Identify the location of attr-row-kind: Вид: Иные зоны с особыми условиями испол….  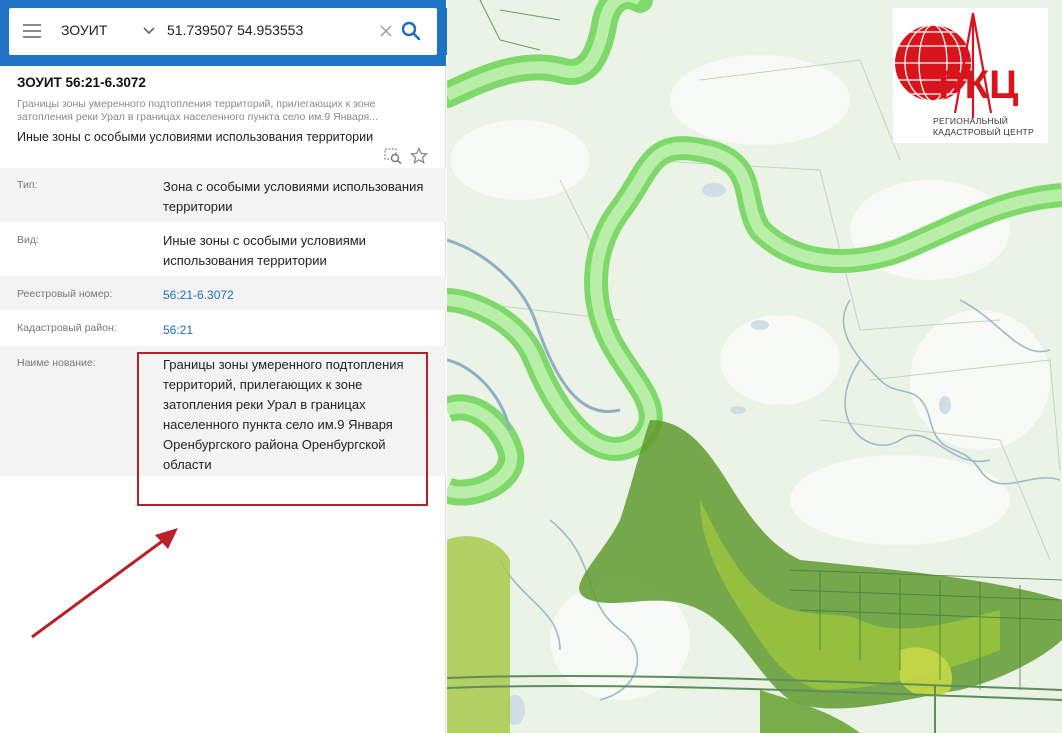
(223, 249).